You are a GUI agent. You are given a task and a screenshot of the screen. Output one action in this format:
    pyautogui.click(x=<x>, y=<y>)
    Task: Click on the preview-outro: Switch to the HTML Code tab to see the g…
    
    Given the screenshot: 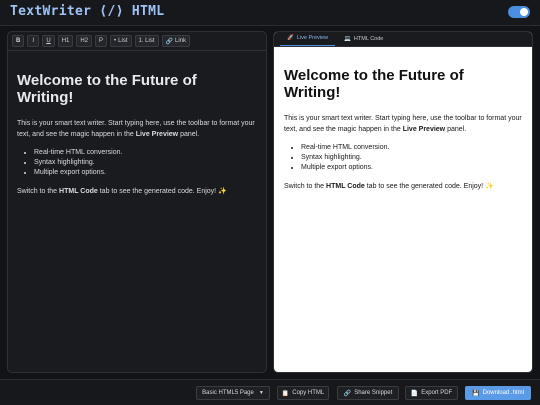 What is the action you would take?
    pyautogui.click(x=403, y=186)
    